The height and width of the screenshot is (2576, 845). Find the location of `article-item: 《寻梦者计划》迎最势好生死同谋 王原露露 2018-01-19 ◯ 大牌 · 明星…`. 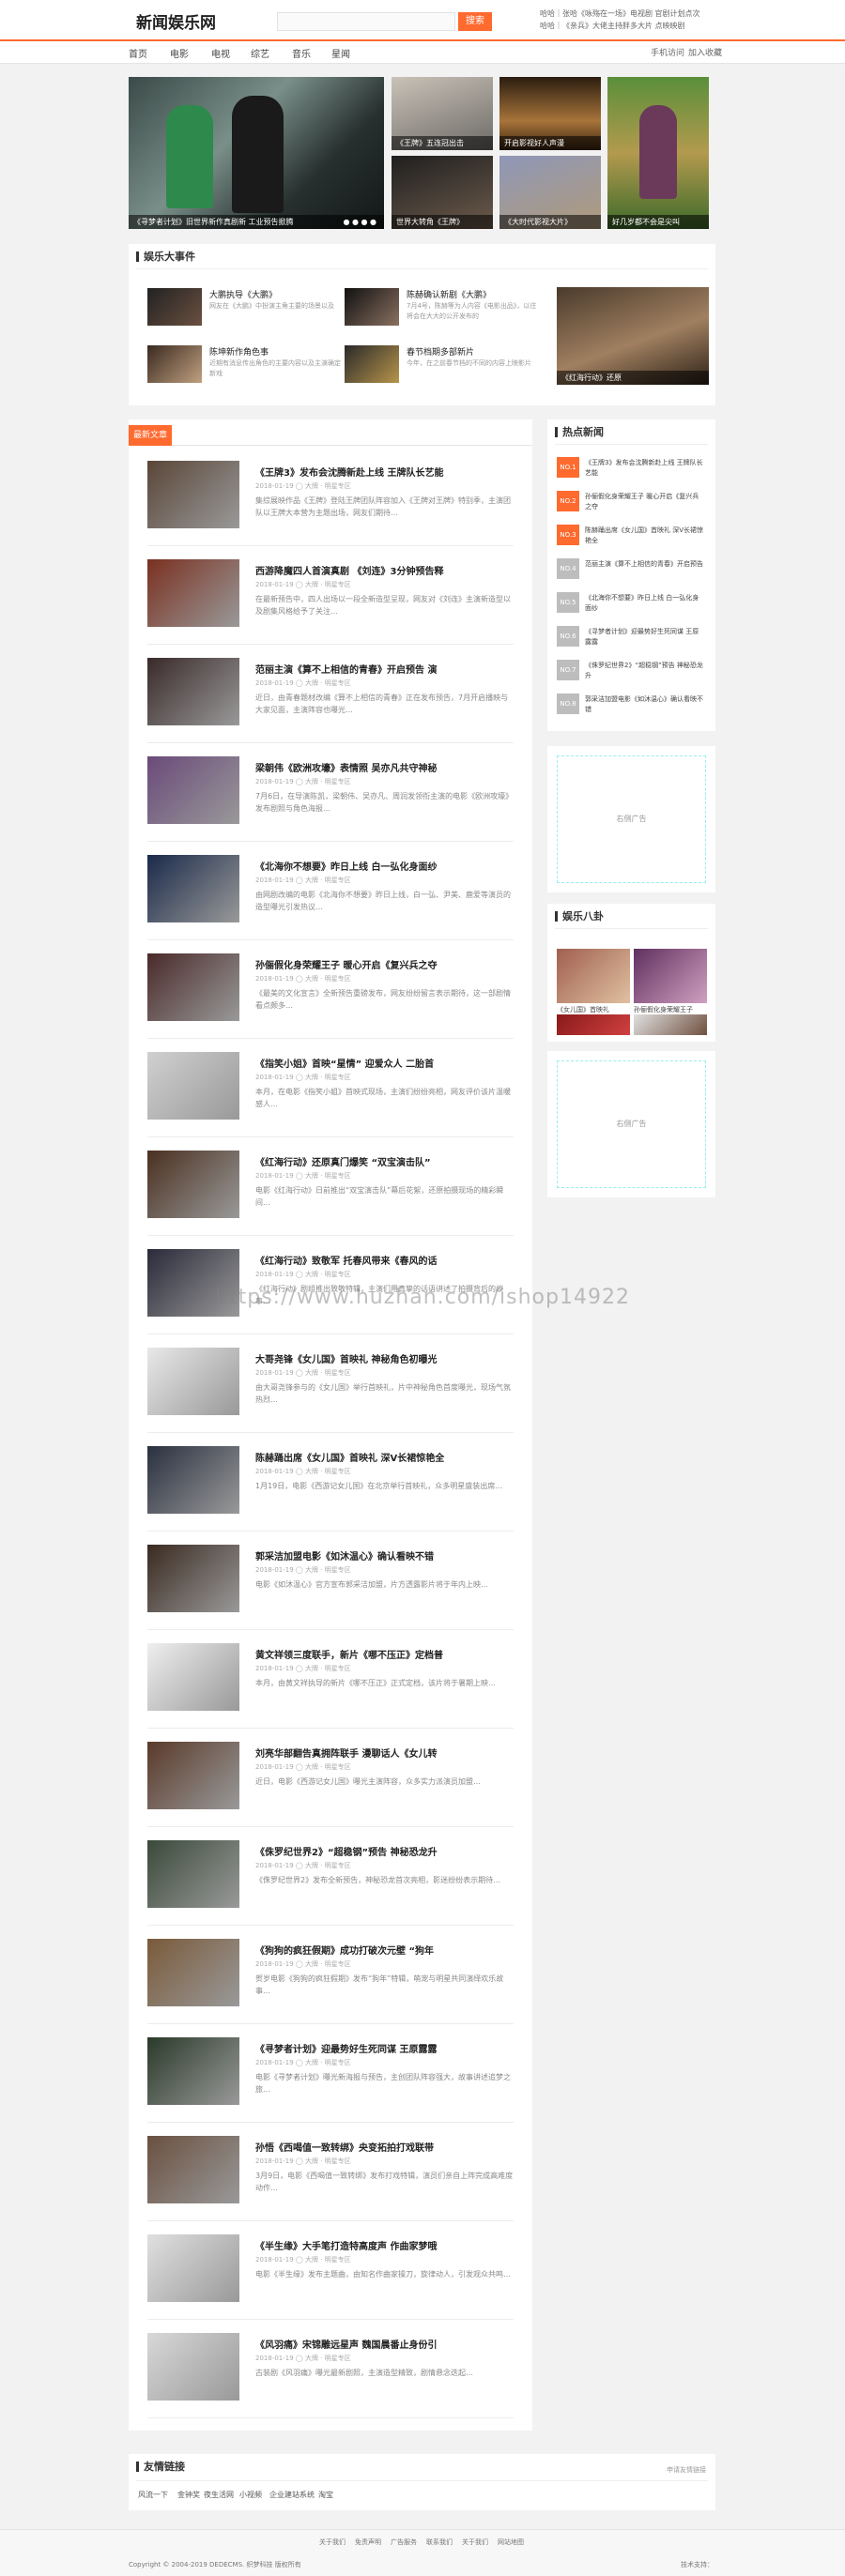

article-item: 《寻梦者计划》迎最势好生死同谋 王原露露 2018-01-19 ◯ 大牌 · 明星… is located at coordinates (330, 2073).